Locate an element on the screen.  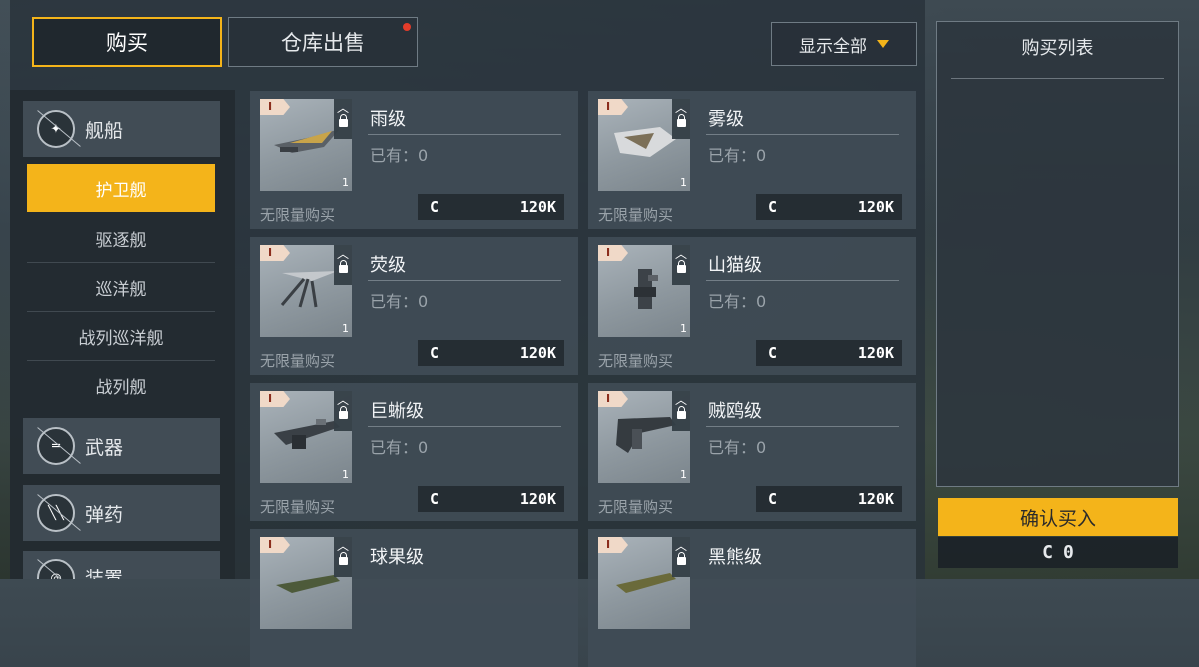
confirm-purchase-label: 确认买入 is located at coordinates (1057, 518).